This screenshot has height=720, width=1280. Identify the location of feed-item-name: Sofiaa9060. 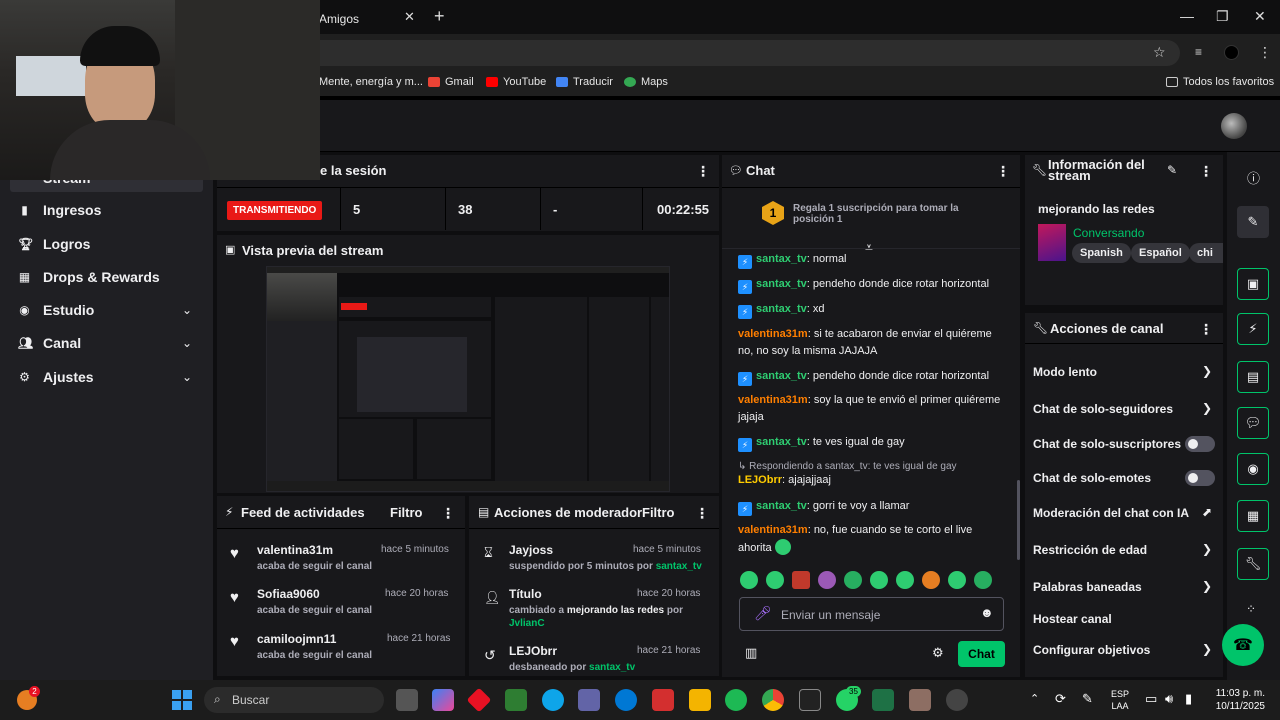
(288, 594).